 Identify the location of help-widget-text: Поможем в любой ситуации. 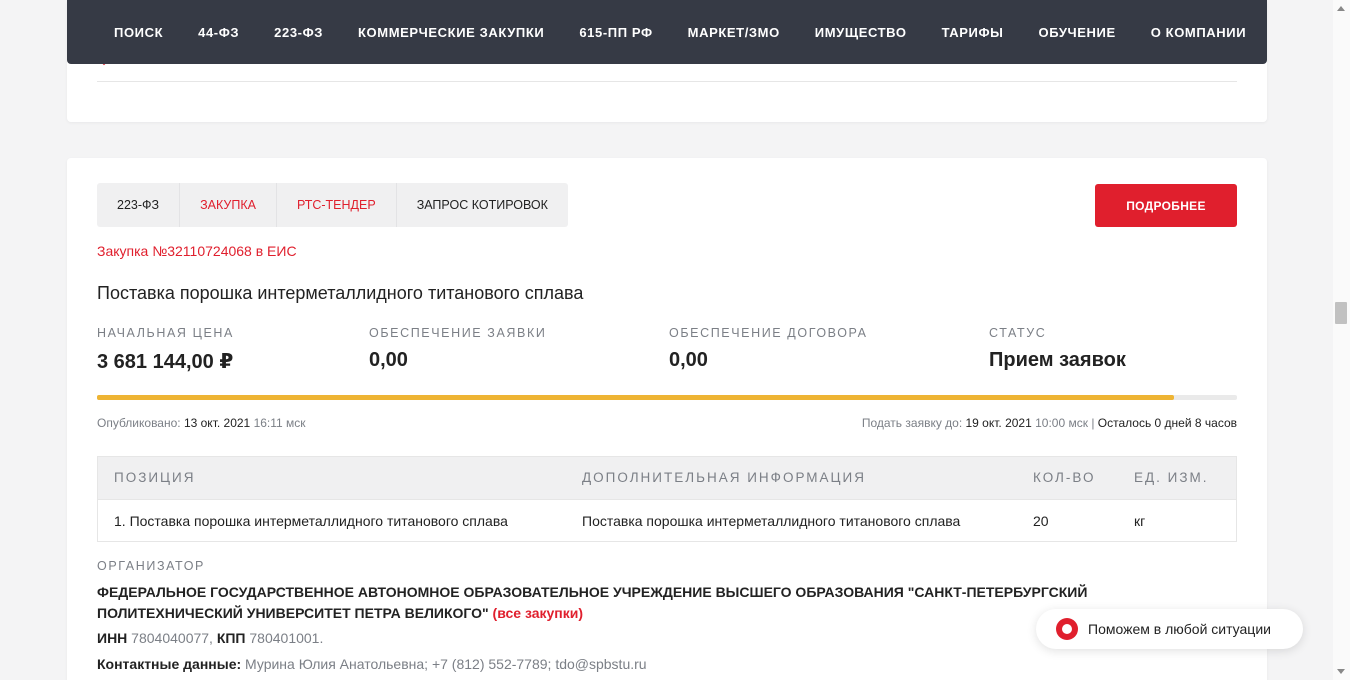
(1179, 629).